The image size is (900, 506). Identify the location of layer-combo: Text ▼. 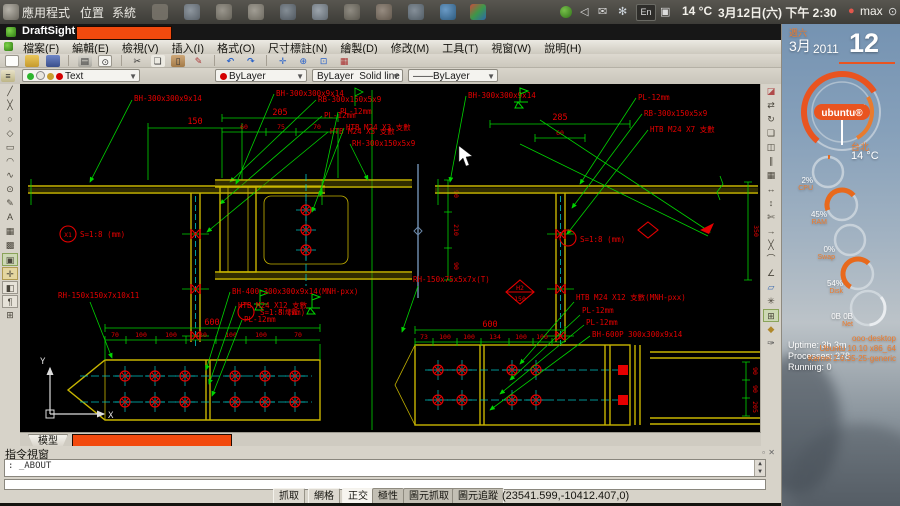
(81, 75).